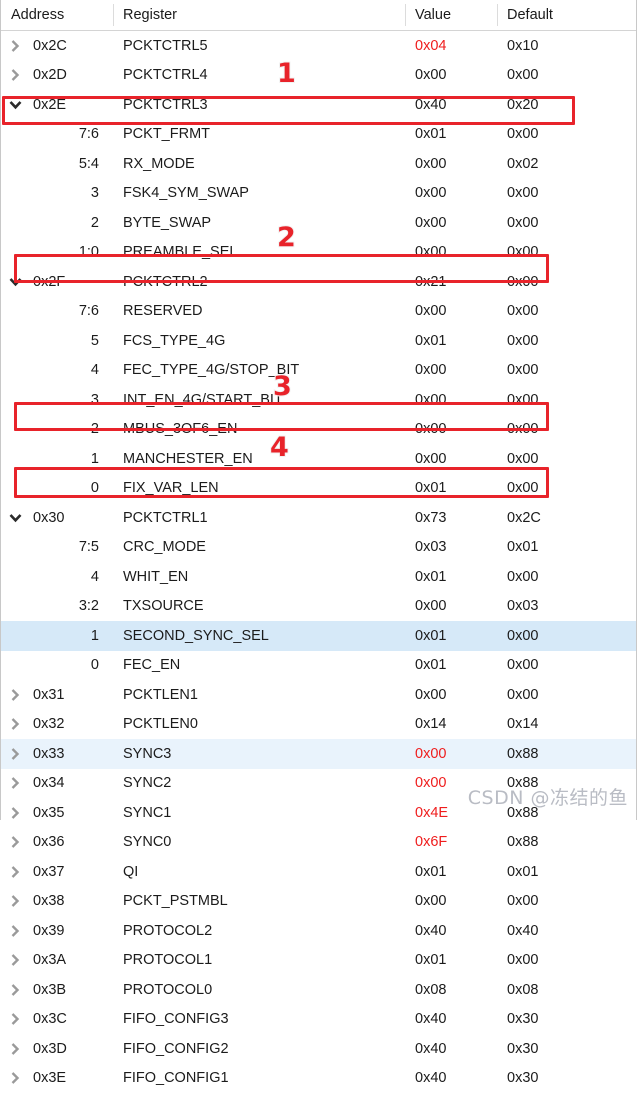 The image size is (637, 1093). What do you see at coordinates (318, 223) in the screenshot?
I see `table-row: 2BYTE_SWAP0x000x00` at bounding box center [318, 223].